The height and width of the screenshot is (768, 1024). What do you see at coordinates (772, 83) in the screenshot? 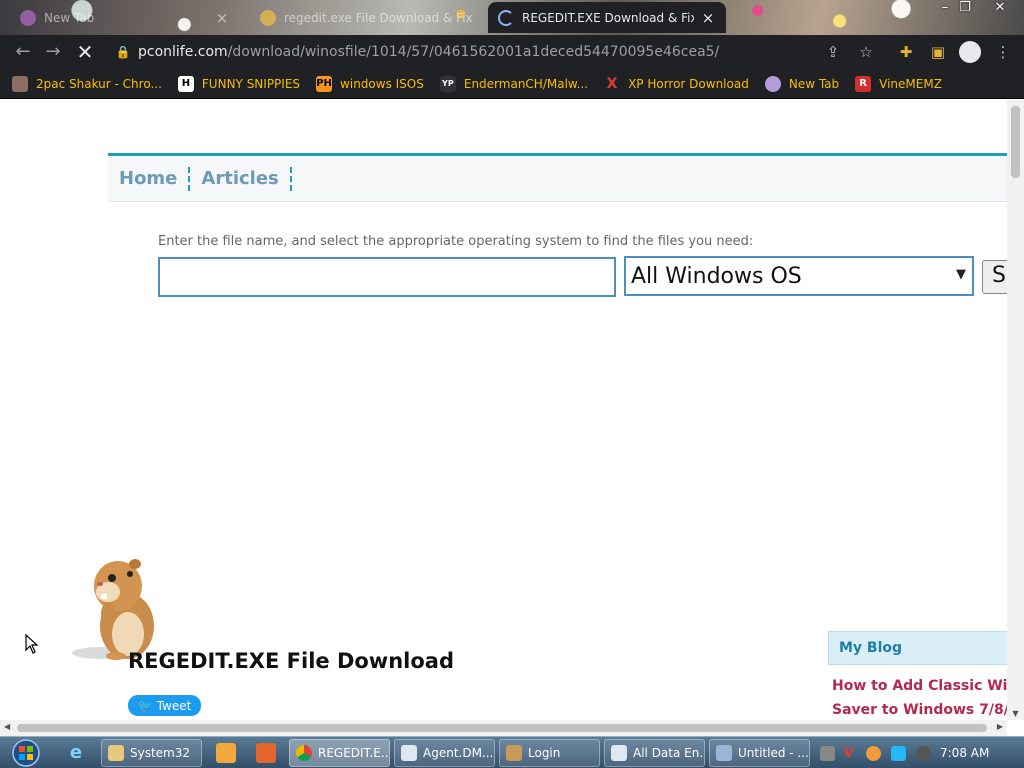
I see `globe-icon` at bounding box center [772, 83].